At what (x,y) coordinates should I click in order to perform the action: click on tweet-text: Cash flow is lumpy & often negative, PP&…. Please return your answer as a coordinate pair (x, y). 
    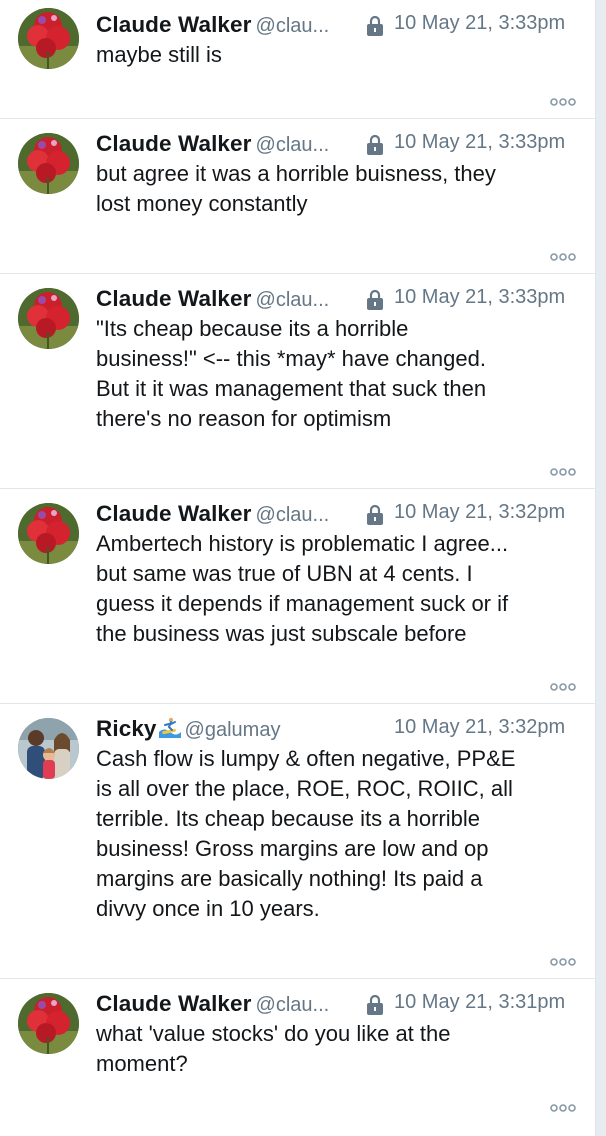
    Looking at the image, I should click on (306, 833).